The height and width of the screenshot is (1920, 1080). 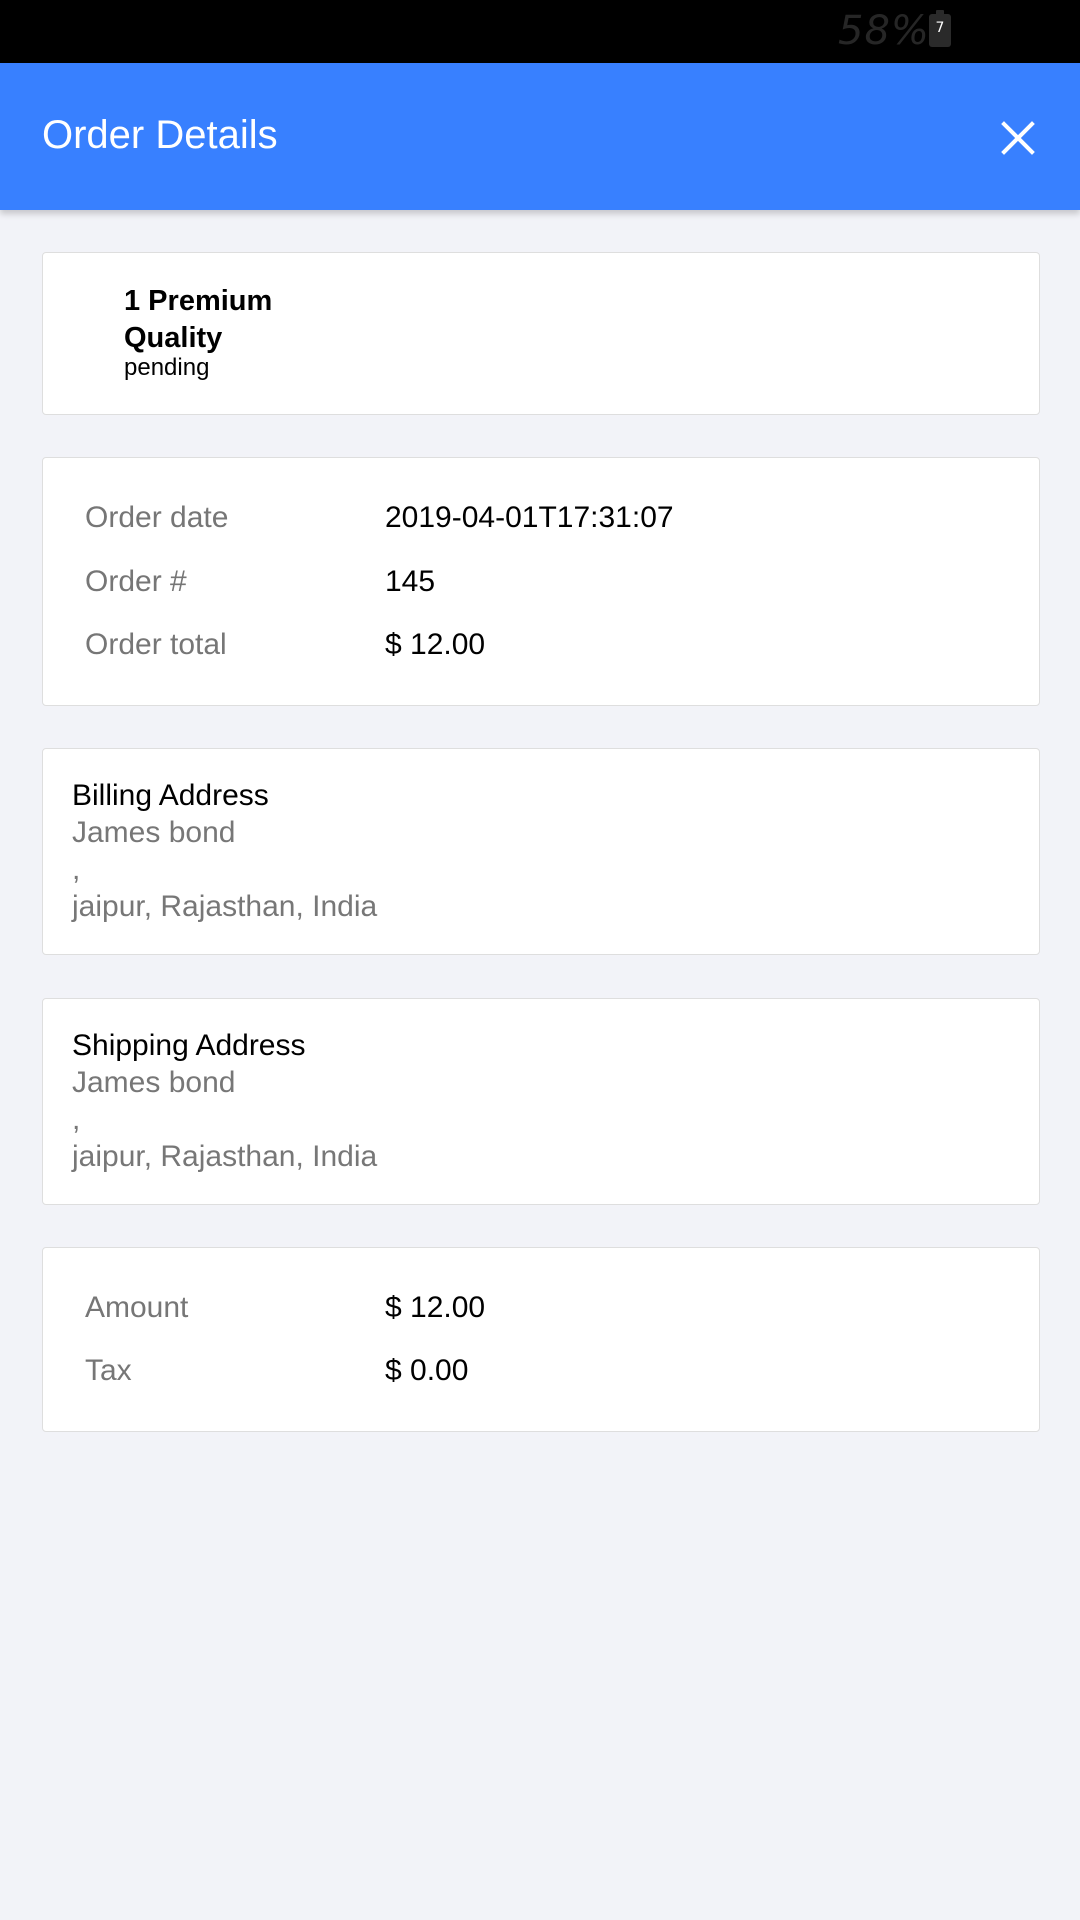 I want to click on battery-percent: 58%, so click(x=884, y=31).